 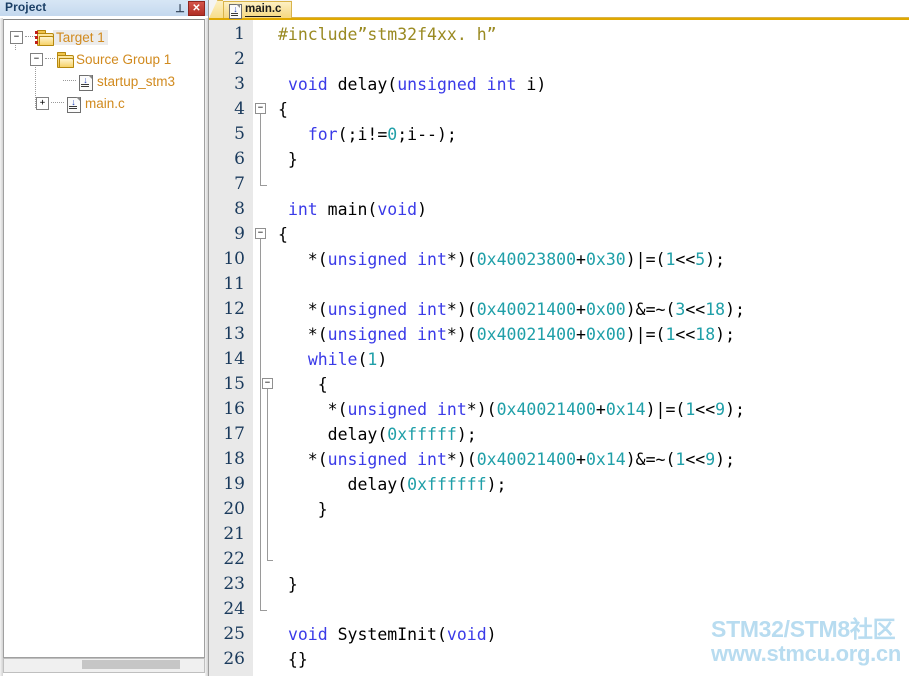 What do you see at coordinates (590, 434) in the screenshot?
I see `code-line: delay(0xfffff);` at bounding box center [590, 434].